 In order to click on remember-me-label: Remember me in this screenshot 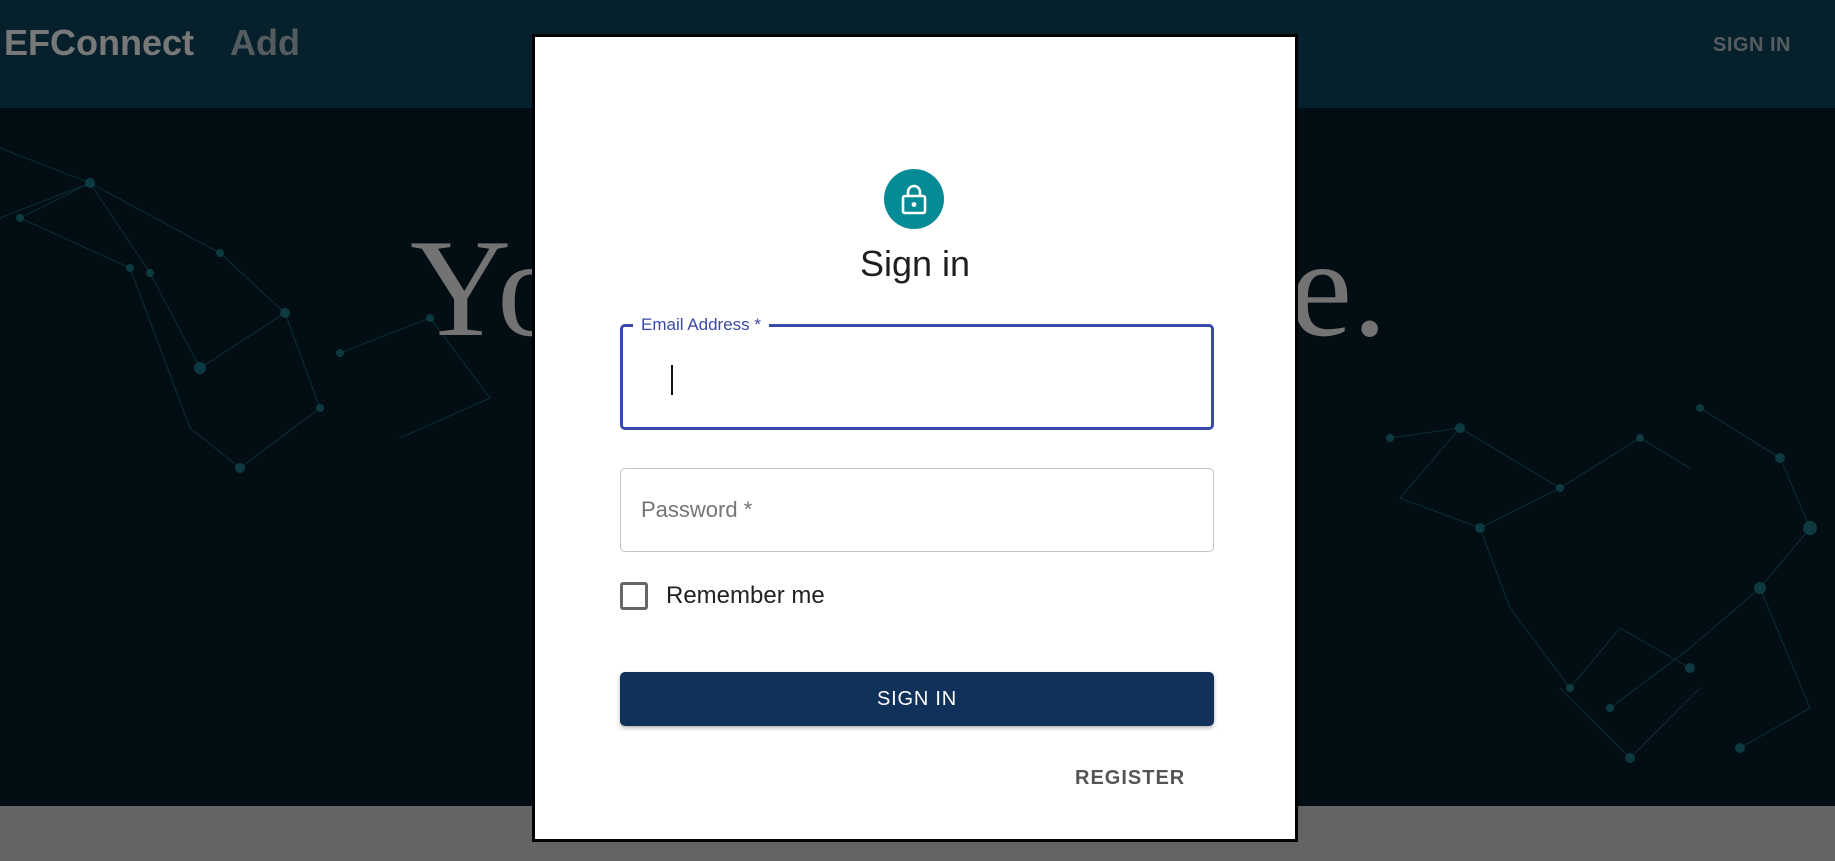, I will do `click(745, 596)`.